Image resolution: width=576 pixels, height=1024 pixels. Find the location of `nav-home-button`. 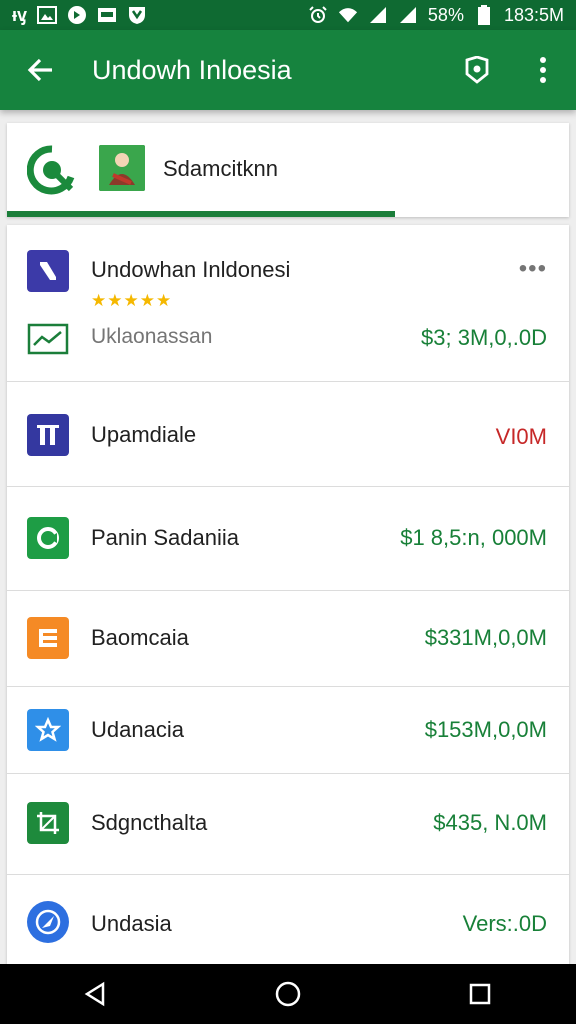

nav-home-button is located at coordinates (288, 994).